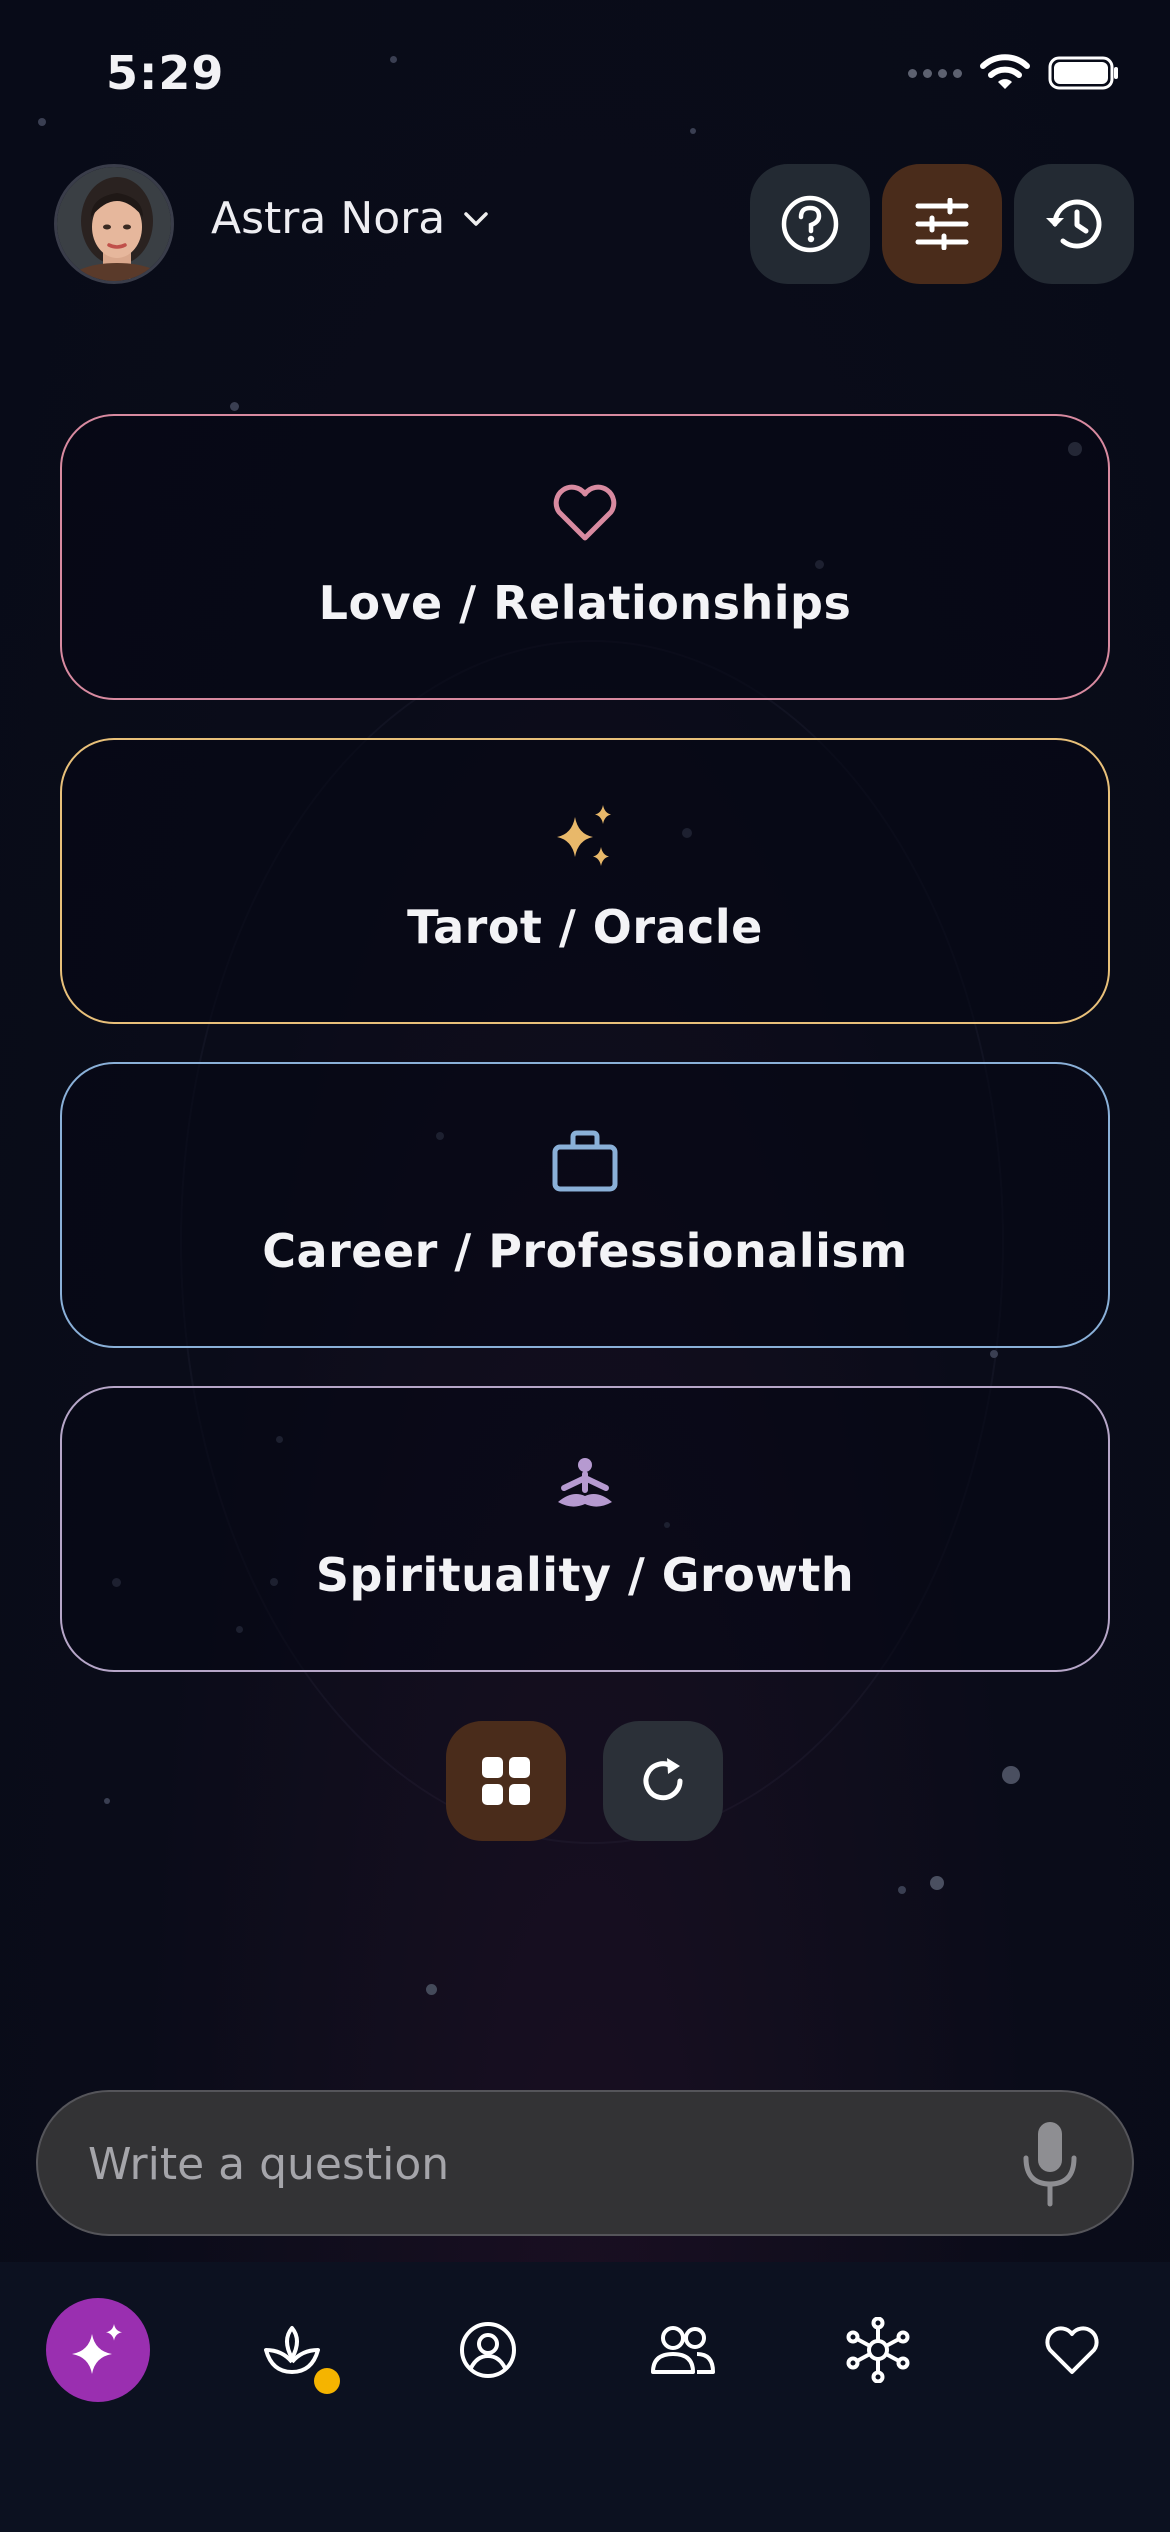  I want to click on category-label: Spirituality / Growth, so click(585, 1575).